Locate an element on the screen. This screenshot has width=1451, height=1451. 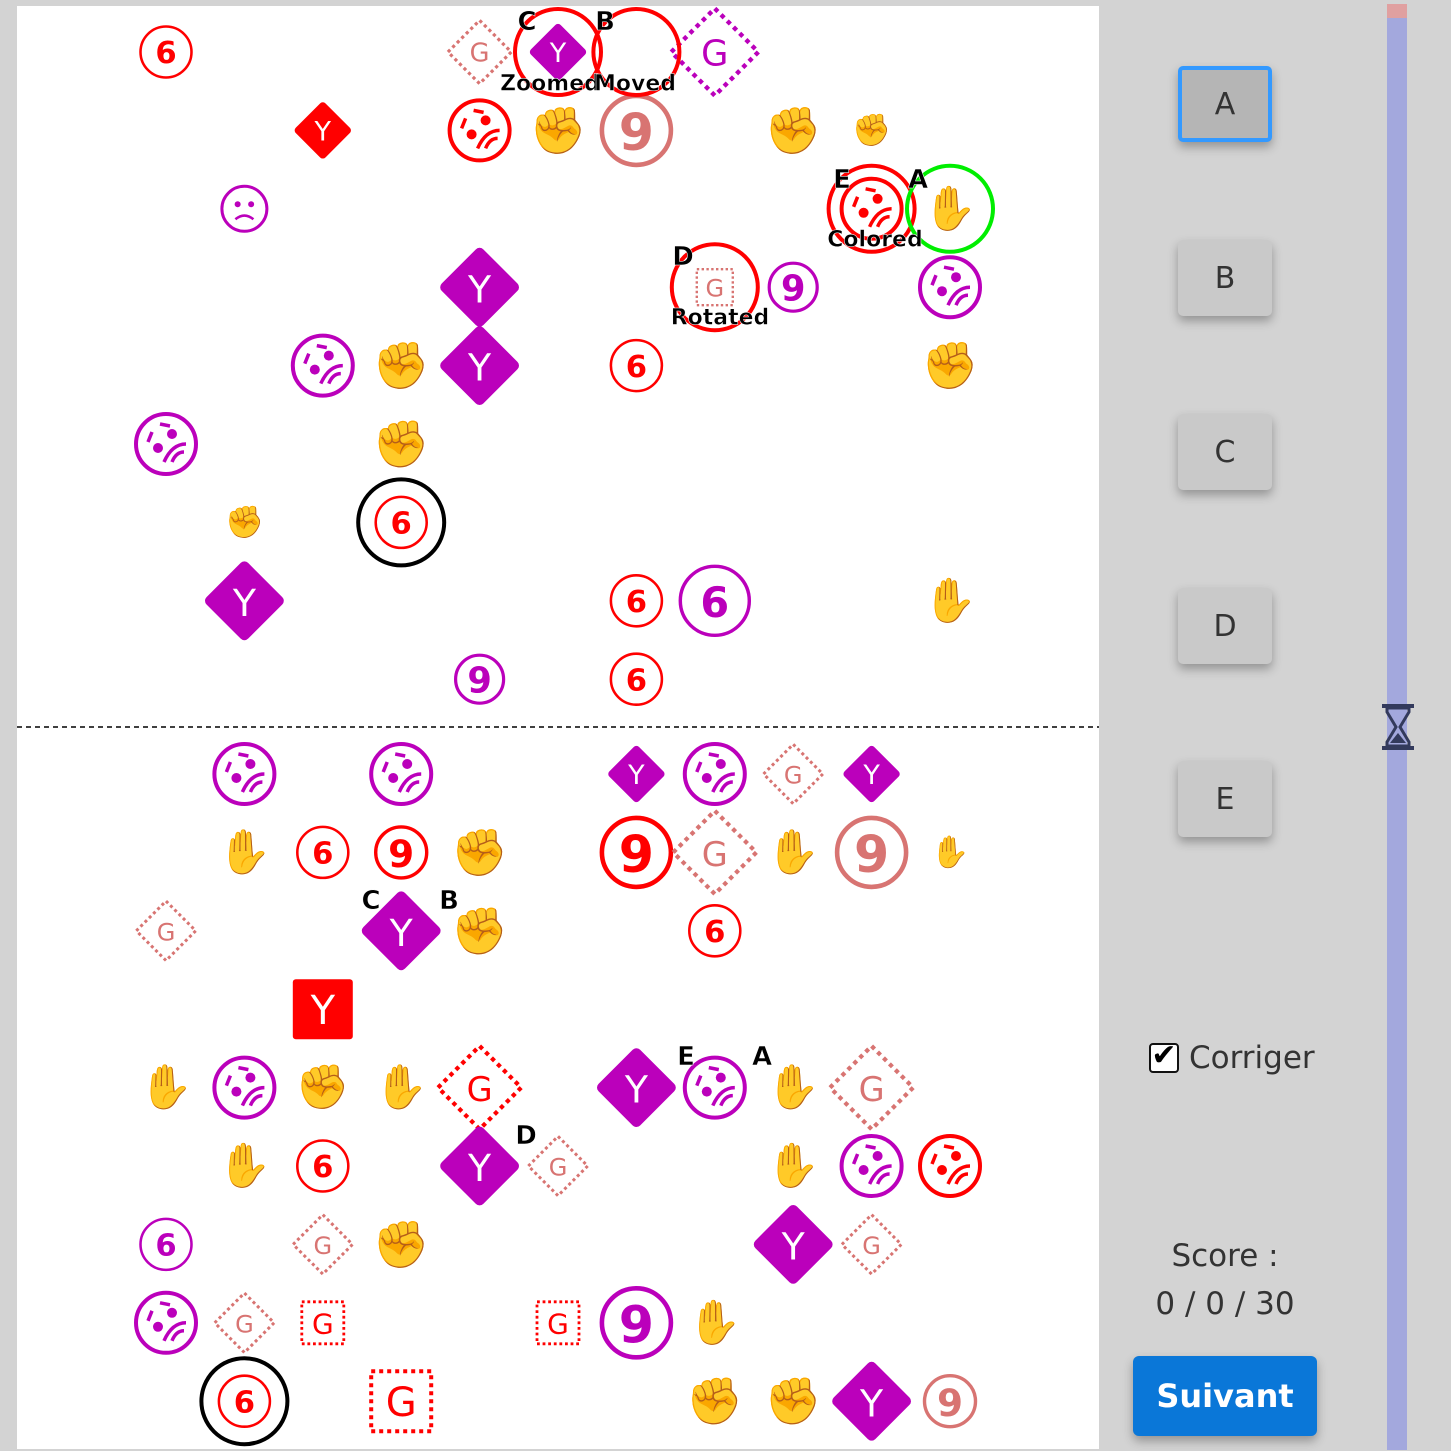
answer-button-c: C is located at coordinates (1225, 452).